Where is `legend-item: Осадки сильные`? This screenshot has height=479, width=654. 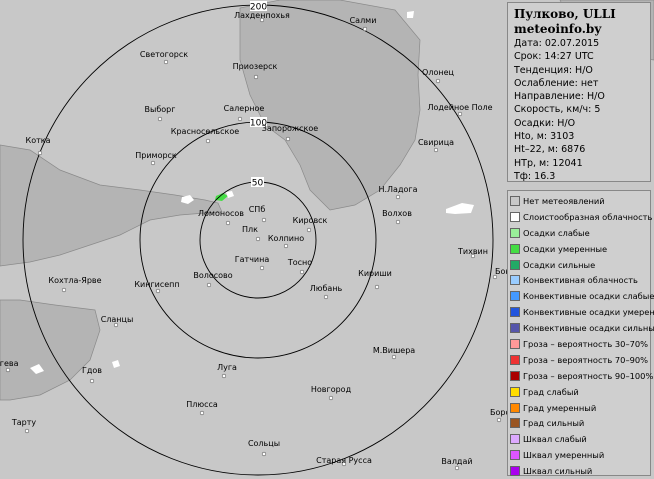 legend-item: Осадки сильные is located at coordinates (580, 265).